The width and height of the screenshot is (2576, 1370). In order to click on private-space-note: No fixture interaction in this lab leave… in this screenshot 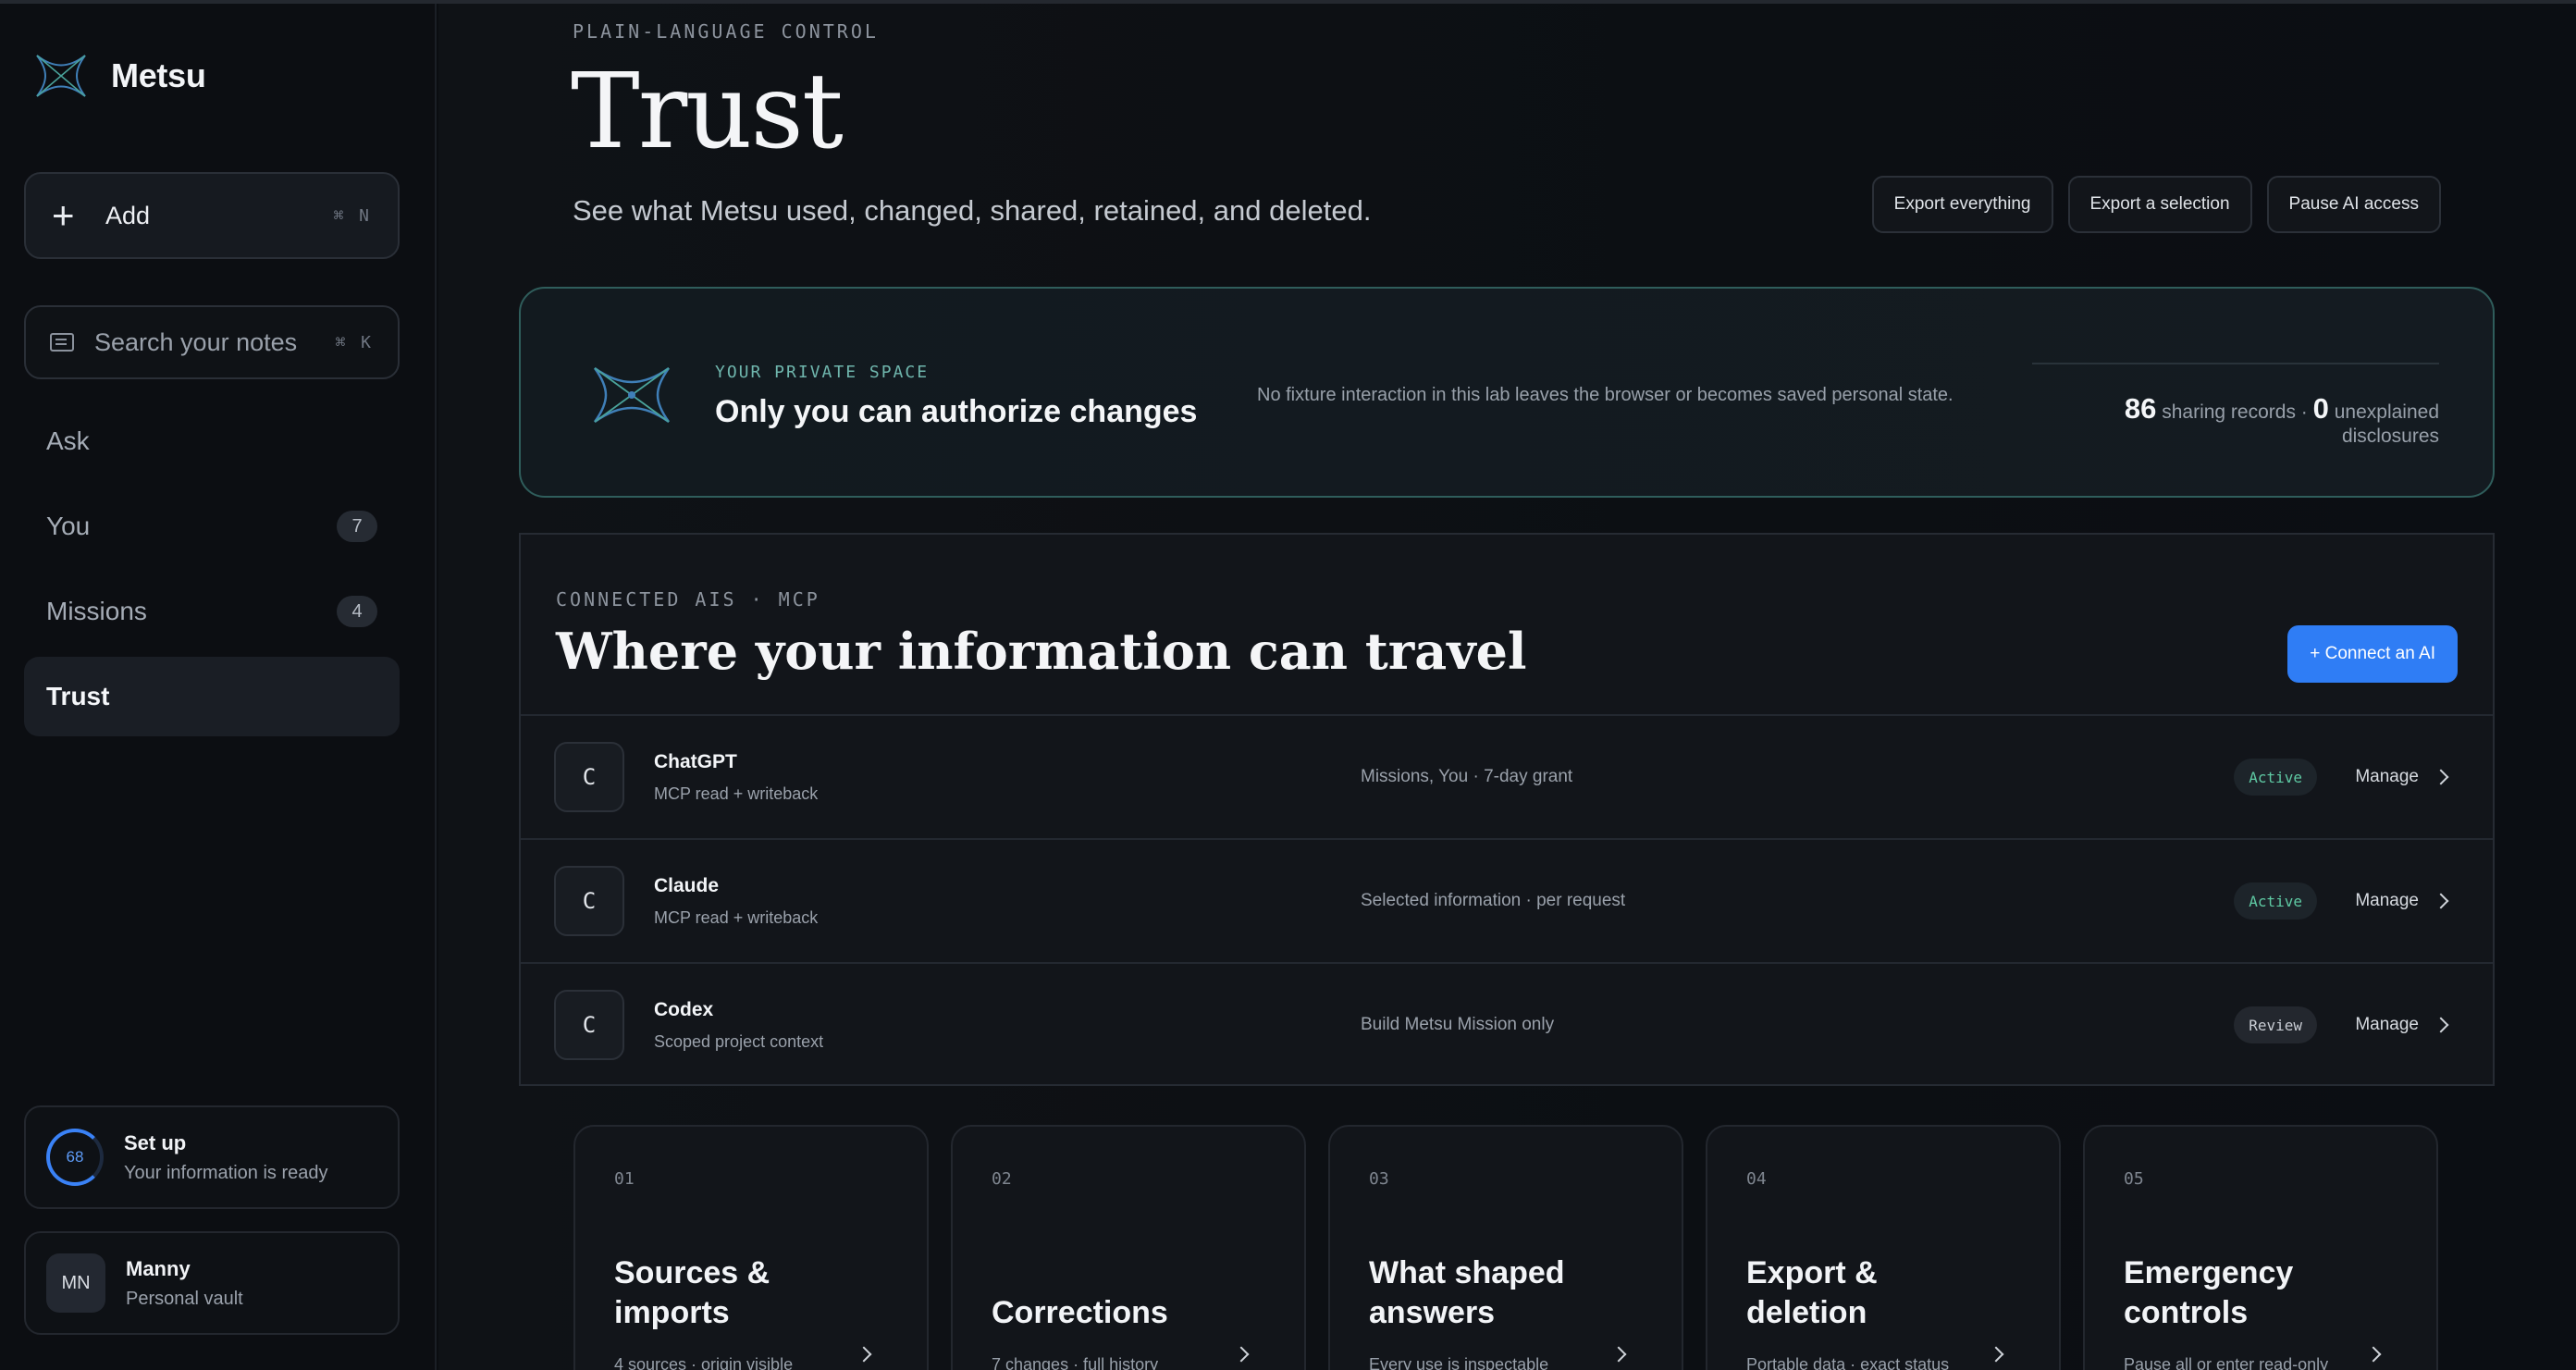, I will do `click(1605, 395)`.